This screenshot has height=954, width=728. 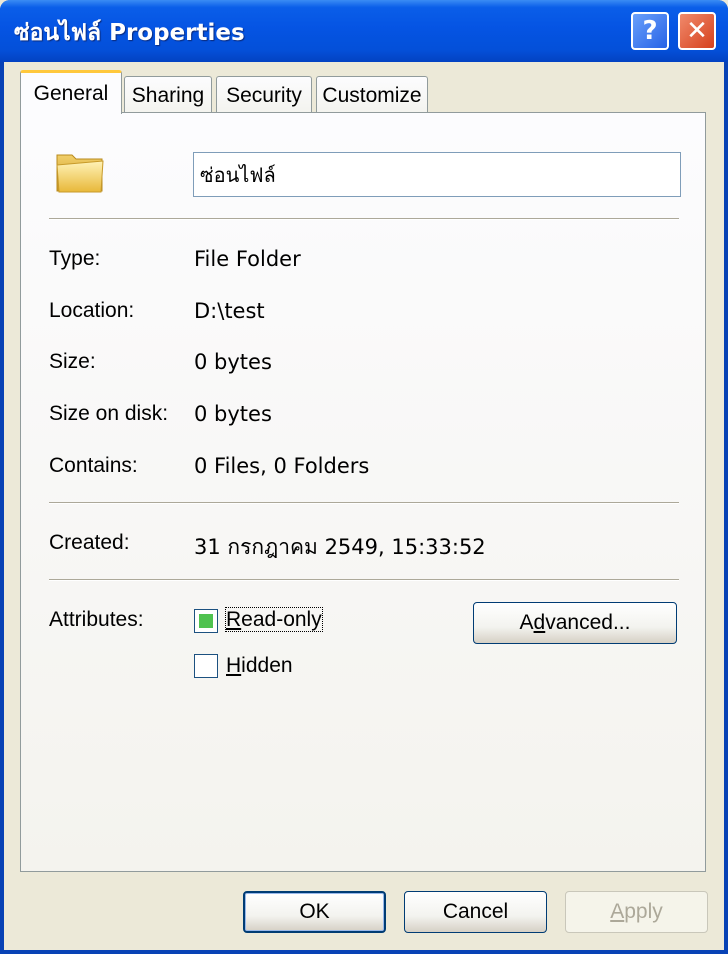 I want to click on created-value: 31 กรกฎาคม 2549, 15:33:52, so click(x=340, y=547).